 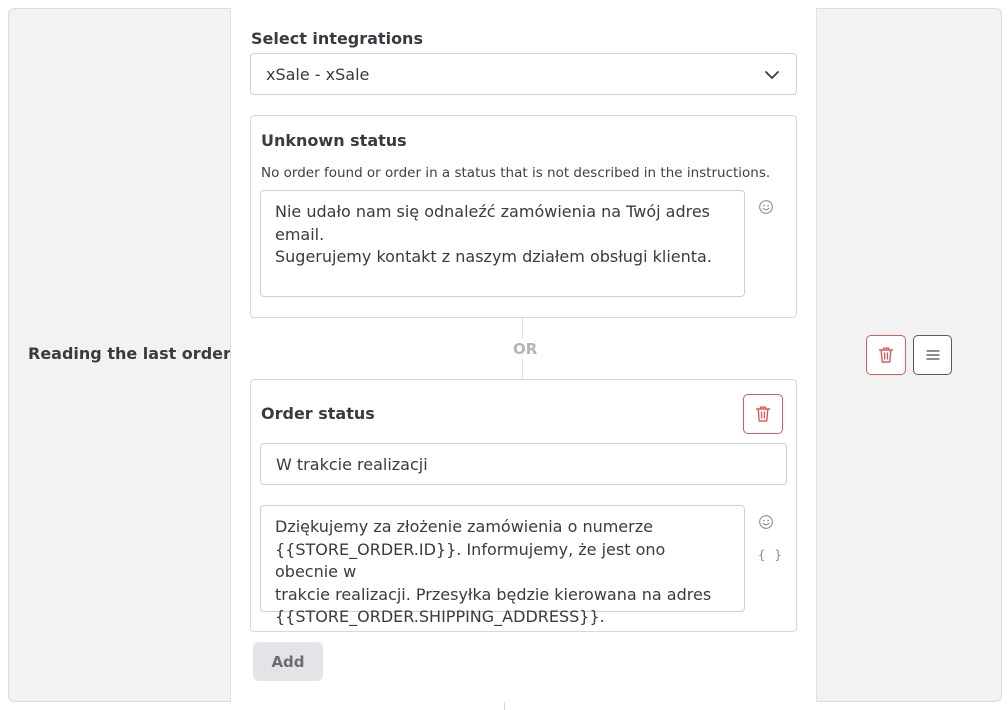 I want to click on chevron-down-icon, so click(x=772, y=75).